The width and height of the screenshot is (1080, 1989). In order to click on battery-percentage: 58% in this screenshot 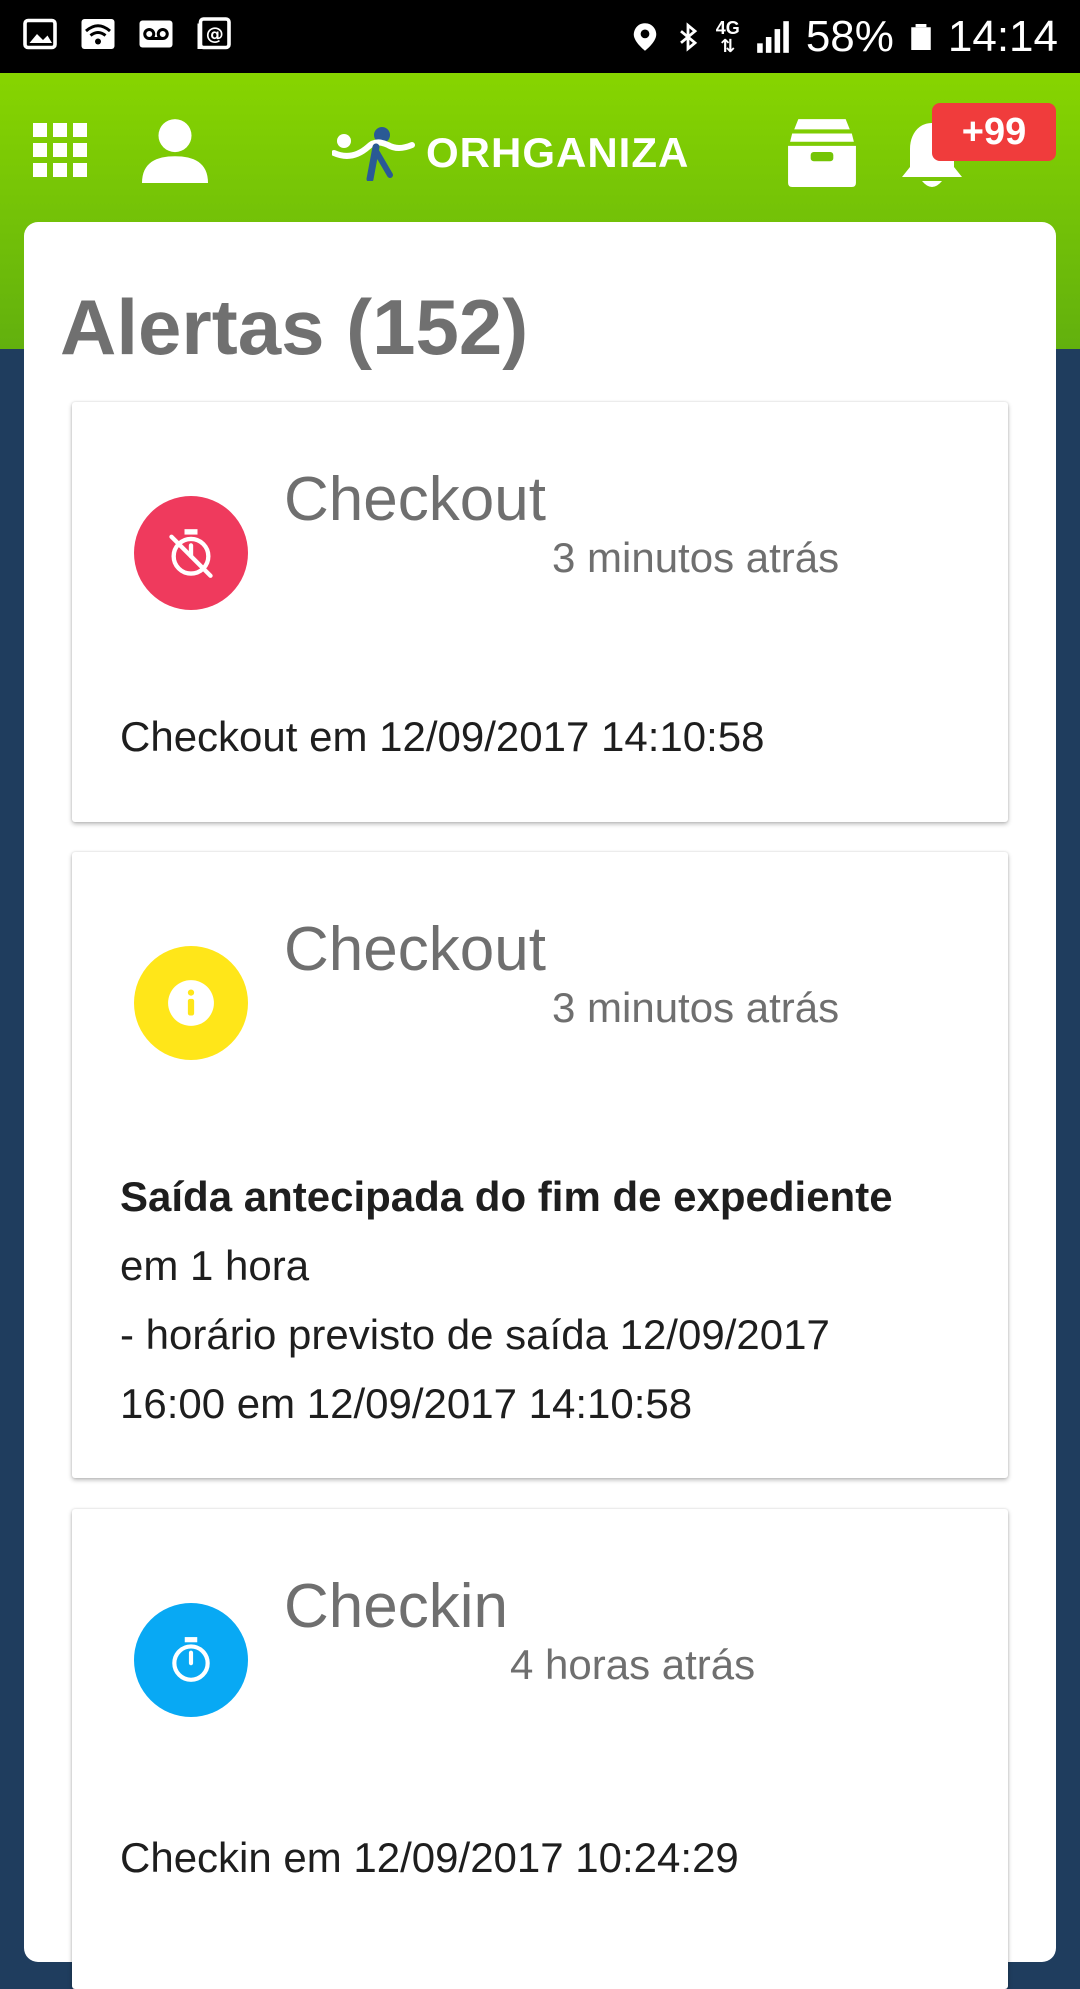, I will do `click(849, 36)`.